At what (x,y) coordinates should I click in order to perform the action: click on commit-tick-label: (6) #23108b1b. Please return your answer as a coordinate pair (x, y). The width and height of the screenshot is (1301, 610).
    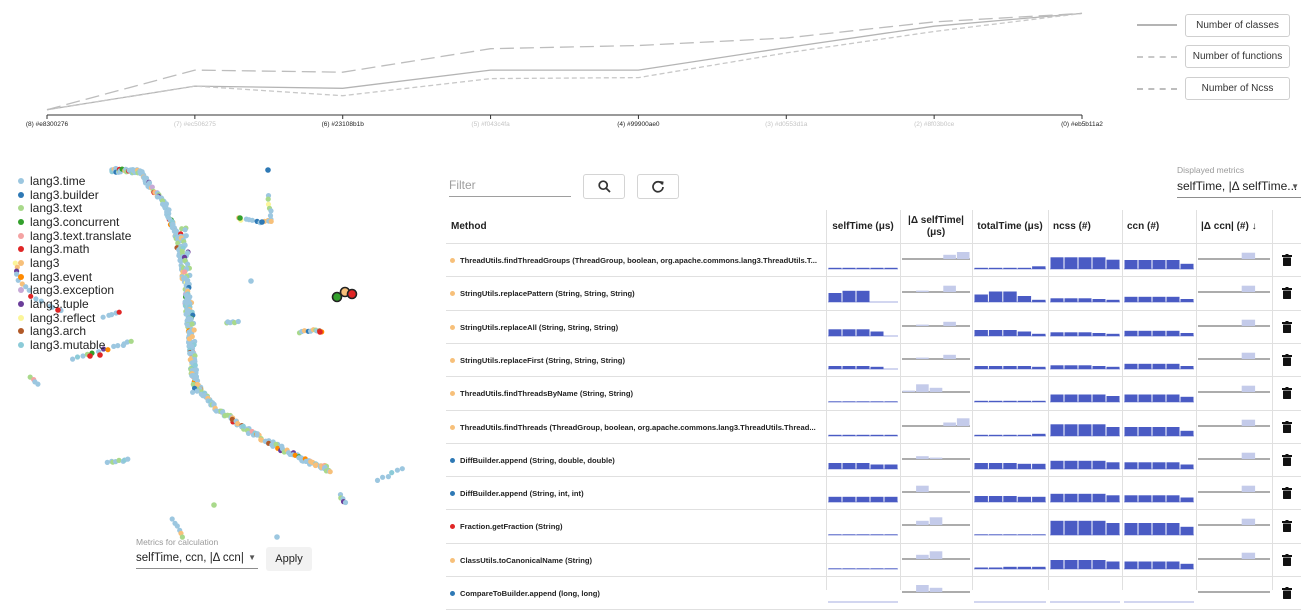
    Looking at the image, I should click on (343, 124).